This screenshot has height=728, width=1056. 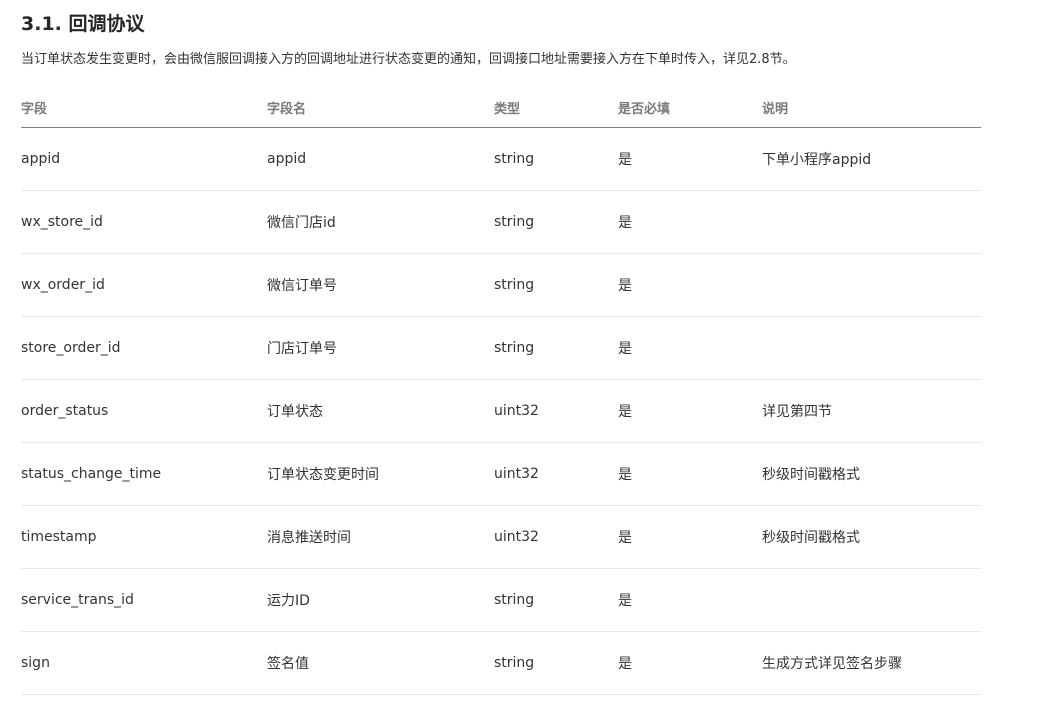 I want to click on table-row: wx_store_id 微信门店id string 是, so click(x=501, y=222).